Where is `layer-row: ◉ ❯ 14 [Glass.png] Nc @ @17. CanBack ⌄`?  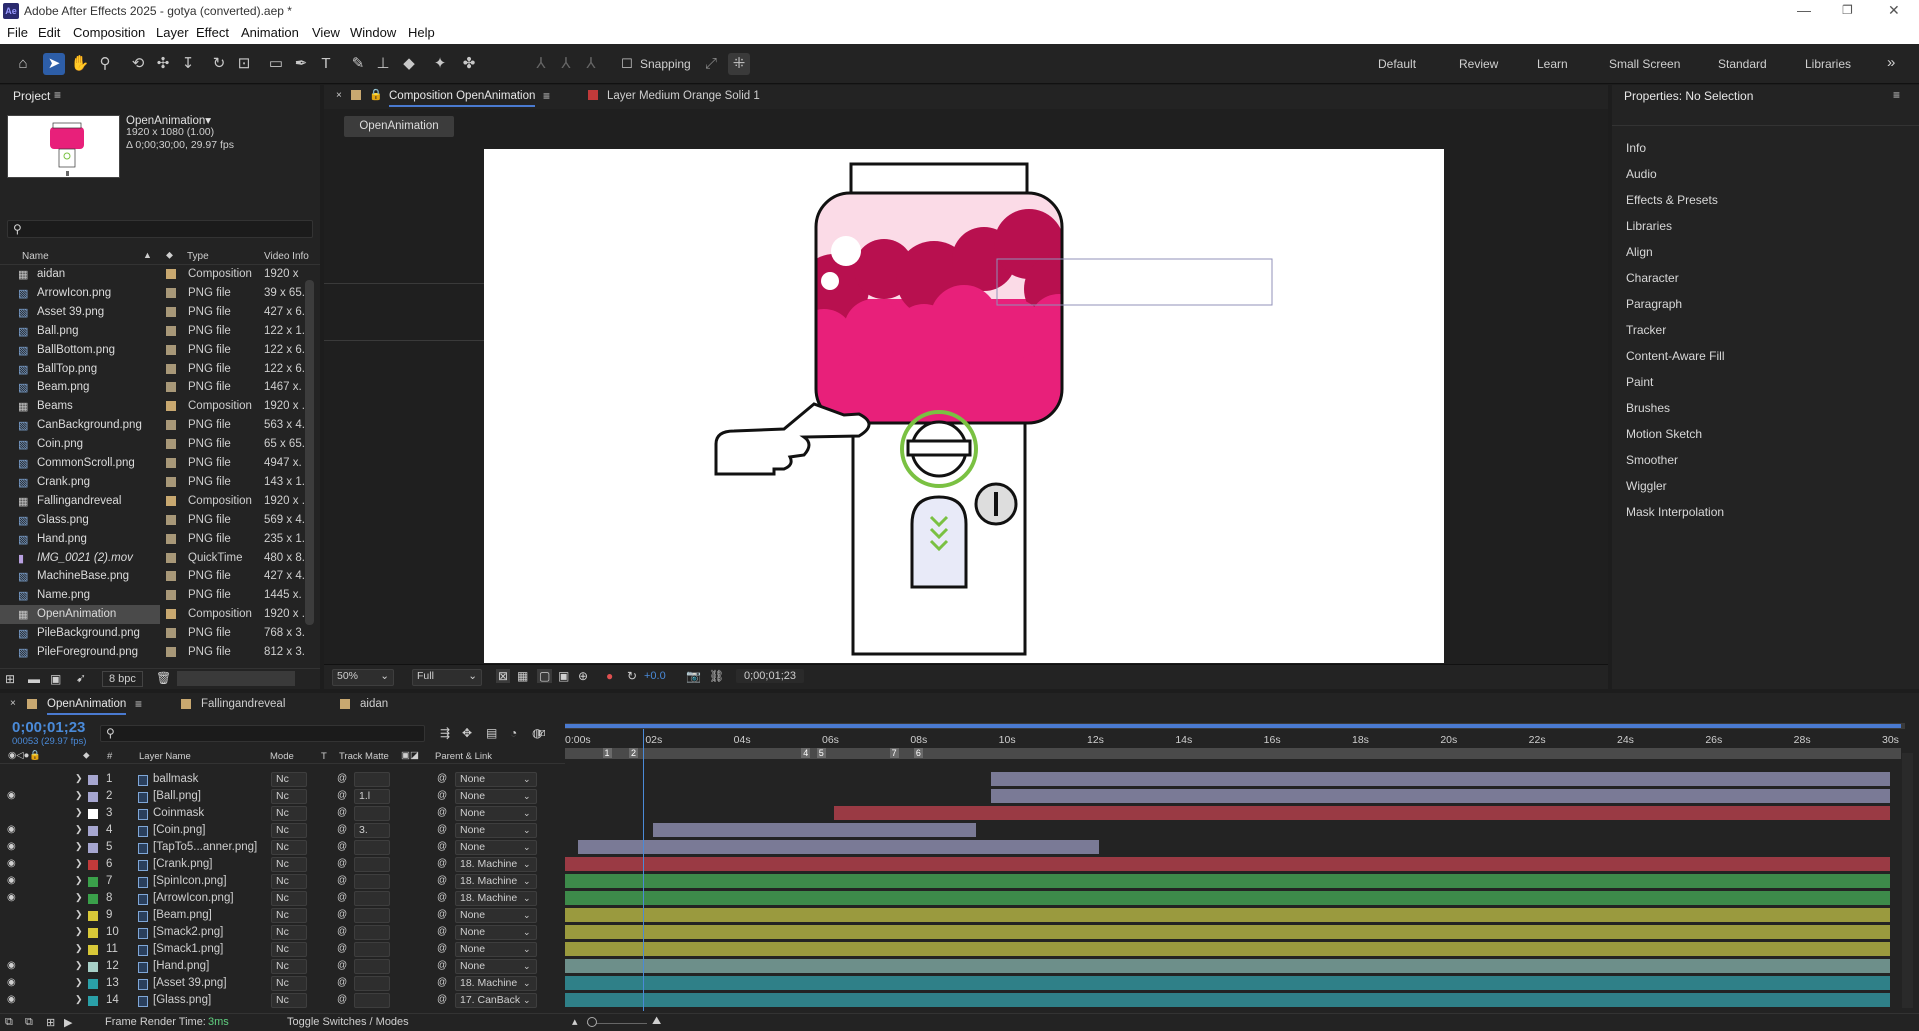
layer-row: ◉ ❯ 14 [Glass.png] Nc @ @17. CanBack ⌄ is located at coordinates (959, 1000).